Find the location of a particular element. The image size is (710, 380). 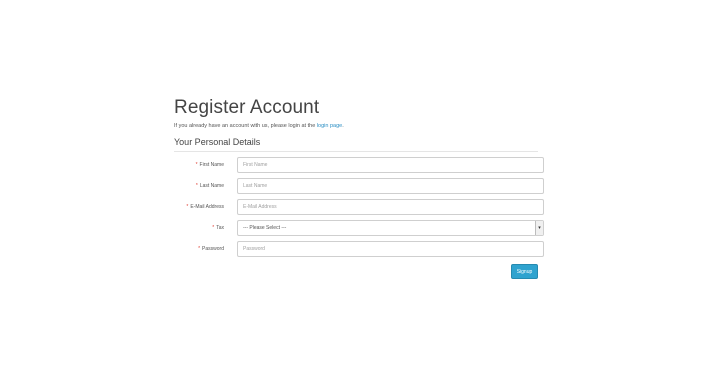

chevron-down-icon: ▾ is located at coordinates (539, 228).